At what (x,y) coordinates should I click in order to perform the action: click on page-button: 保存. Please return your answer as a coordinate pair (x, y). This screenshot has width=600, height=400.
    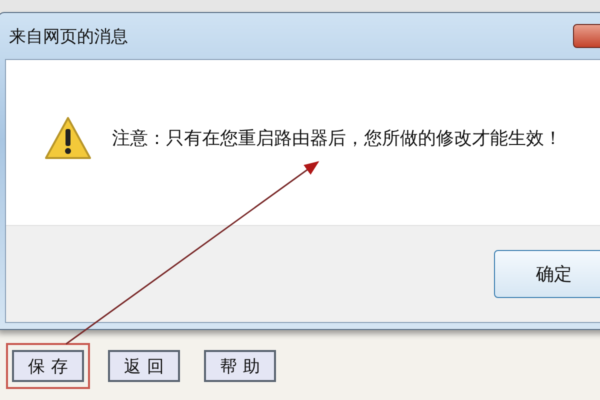
    Looking at the image, I should click on (48, 366).